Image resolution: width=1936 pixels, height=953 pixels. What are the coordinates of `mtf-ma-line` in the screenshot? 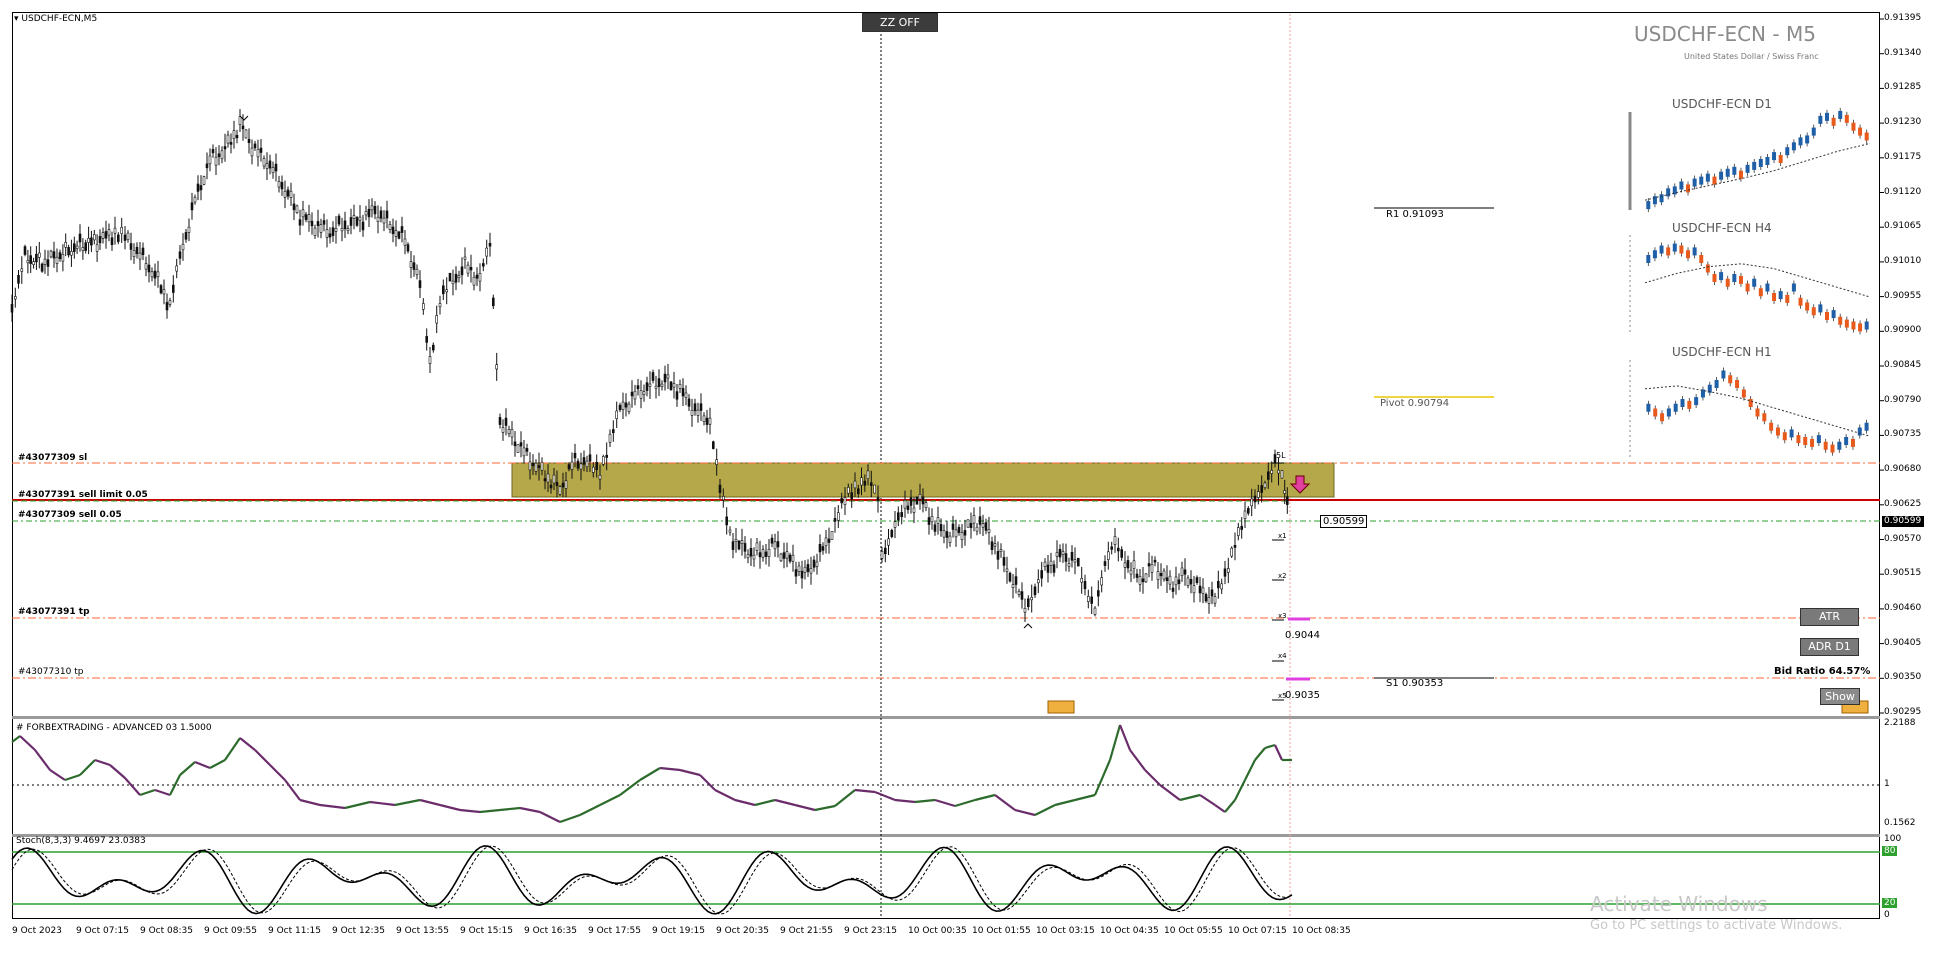 It's located at (1757, 280).